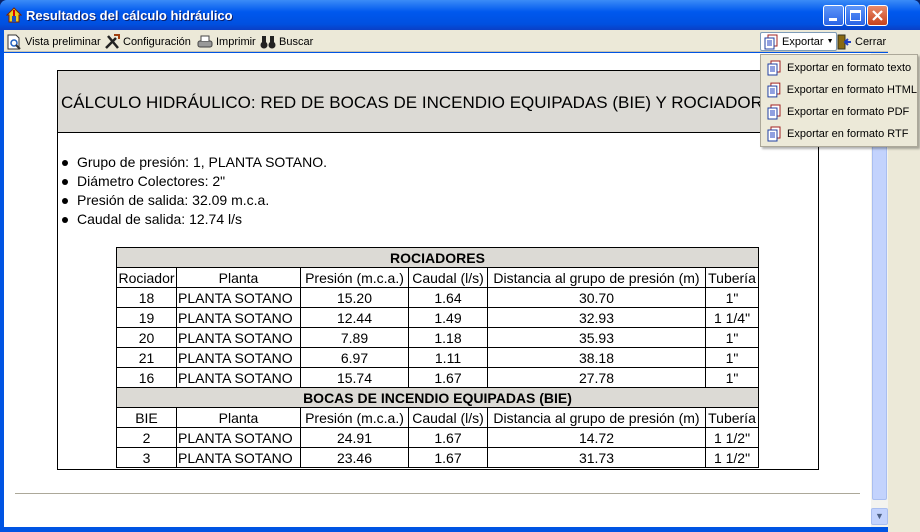 Image resolution: width=920 pixels, height=532 pixels. I want to click on exit-door-icon, so click(844, 41).